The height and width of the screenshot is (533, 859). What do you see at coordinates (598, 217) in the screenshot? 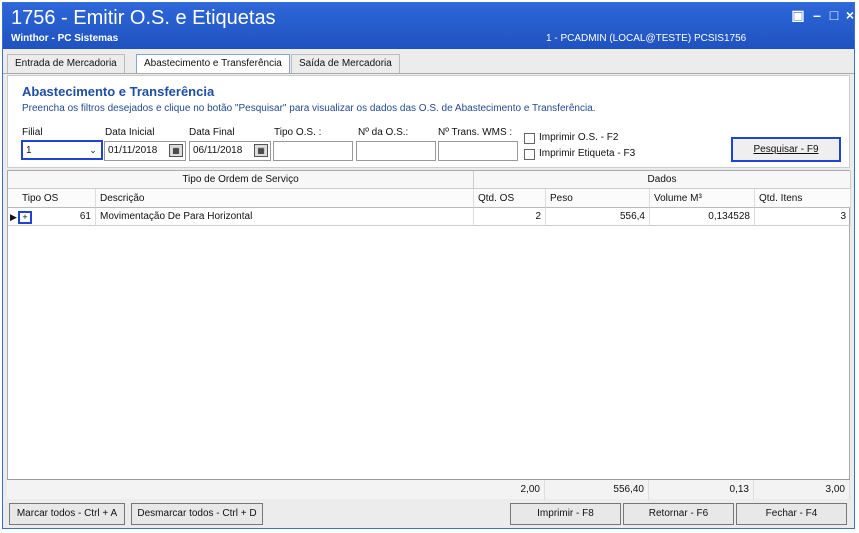
I see `cell-peso: 556,4` at bounding box center [598, 217].